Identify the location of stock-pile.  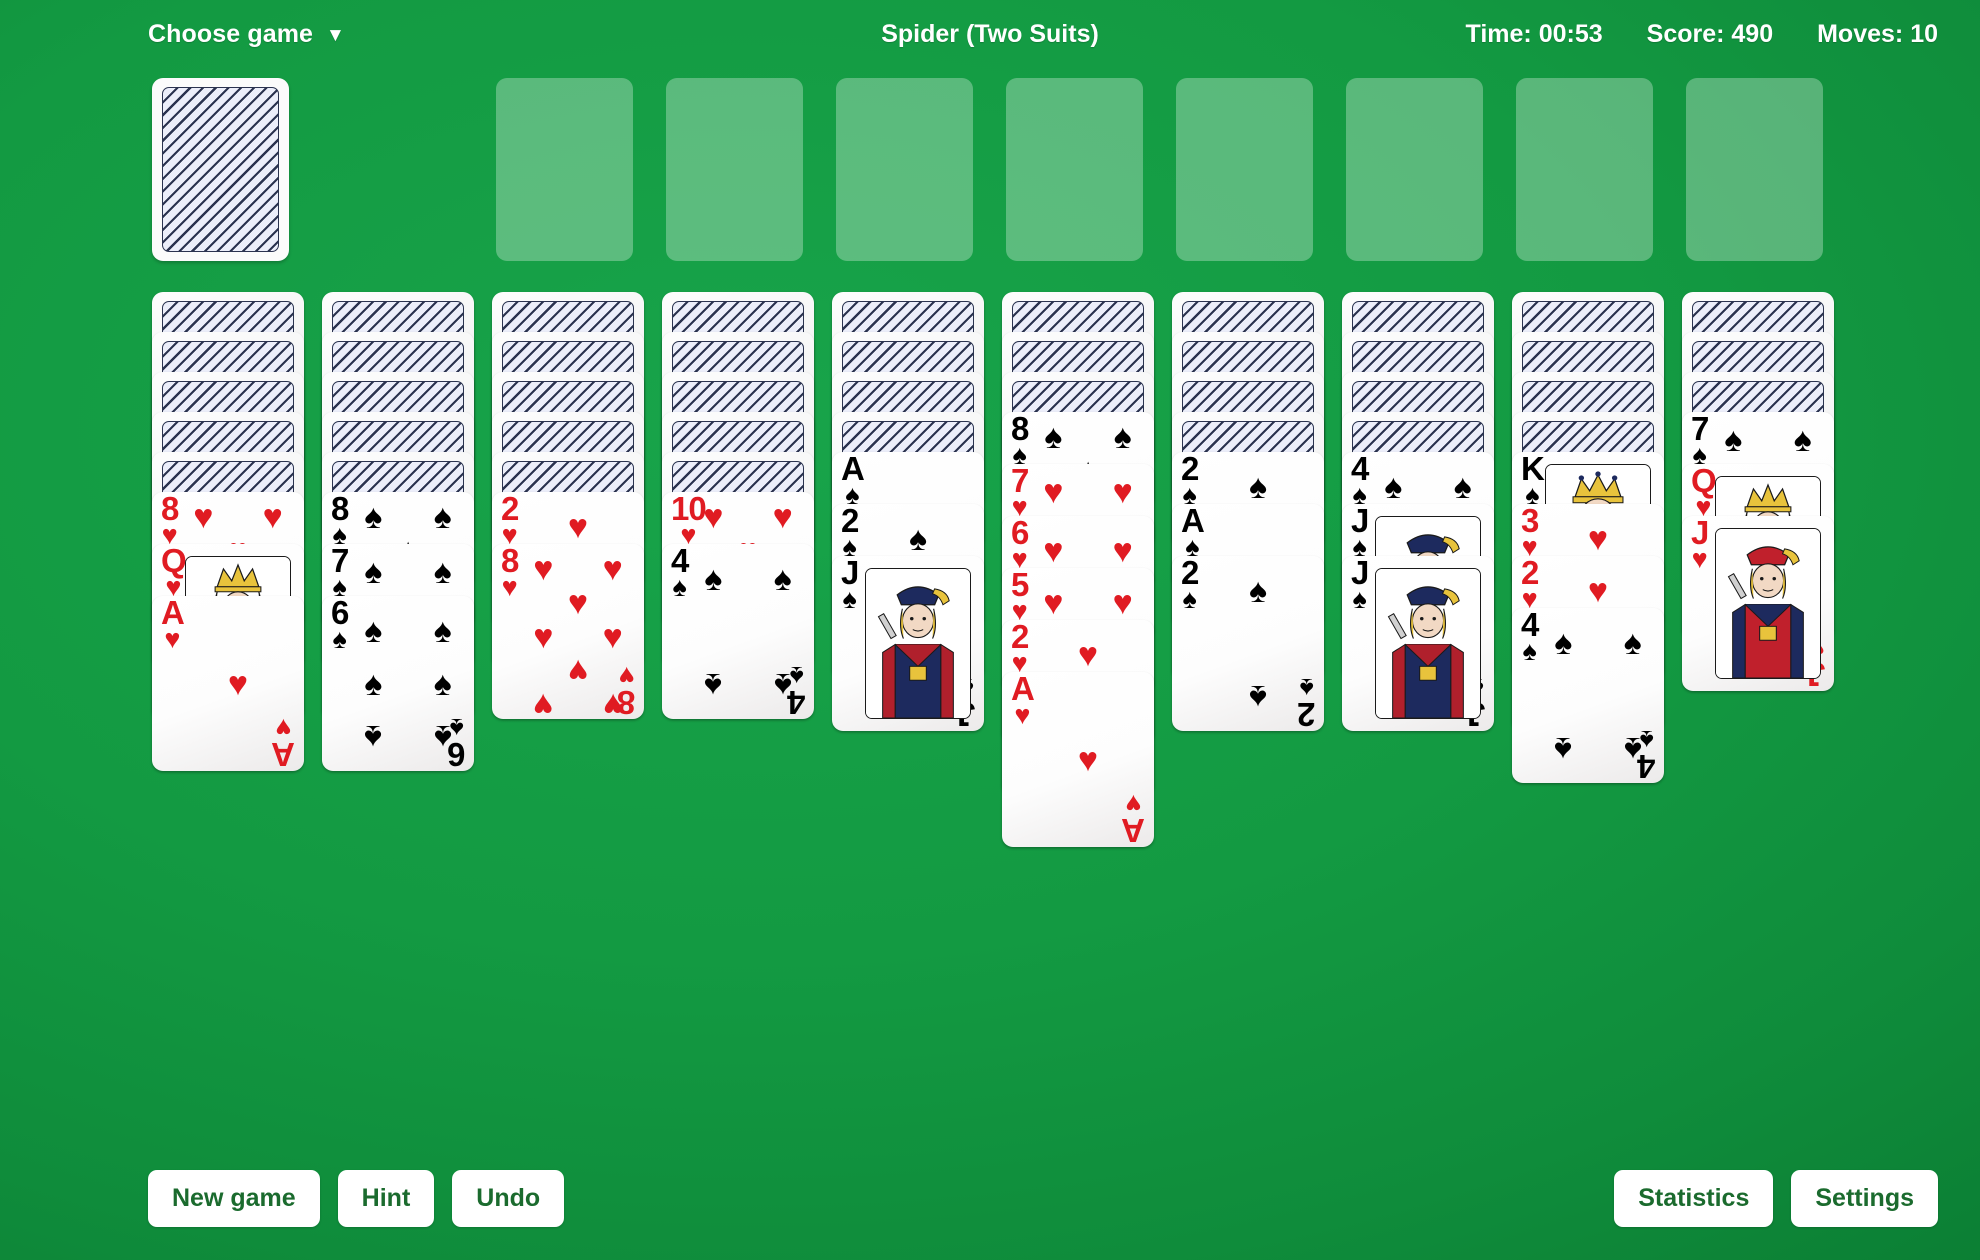
(220, 169).